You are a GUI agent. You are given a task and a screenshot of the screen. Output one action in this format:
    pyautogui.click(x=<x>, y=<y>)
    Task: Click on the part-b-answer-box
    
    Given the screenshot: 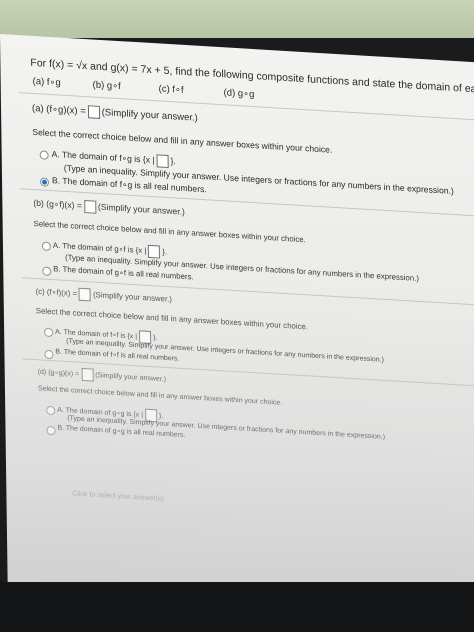 What is the action you would take?
    pyautogui.click(x=90, y=207)
    